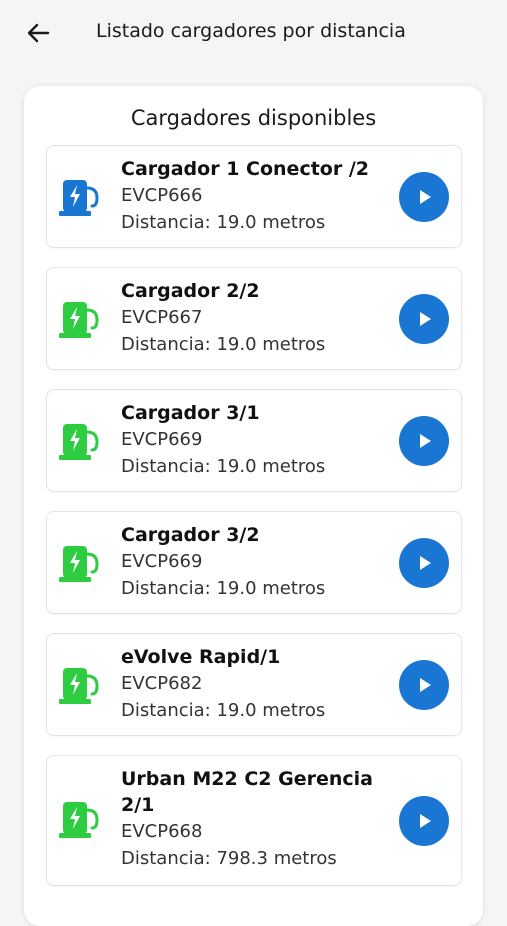 This screenshot has width=507, height=926. I want to click on charger-name: Cargador 1 Conector /2, so click(245, 169).